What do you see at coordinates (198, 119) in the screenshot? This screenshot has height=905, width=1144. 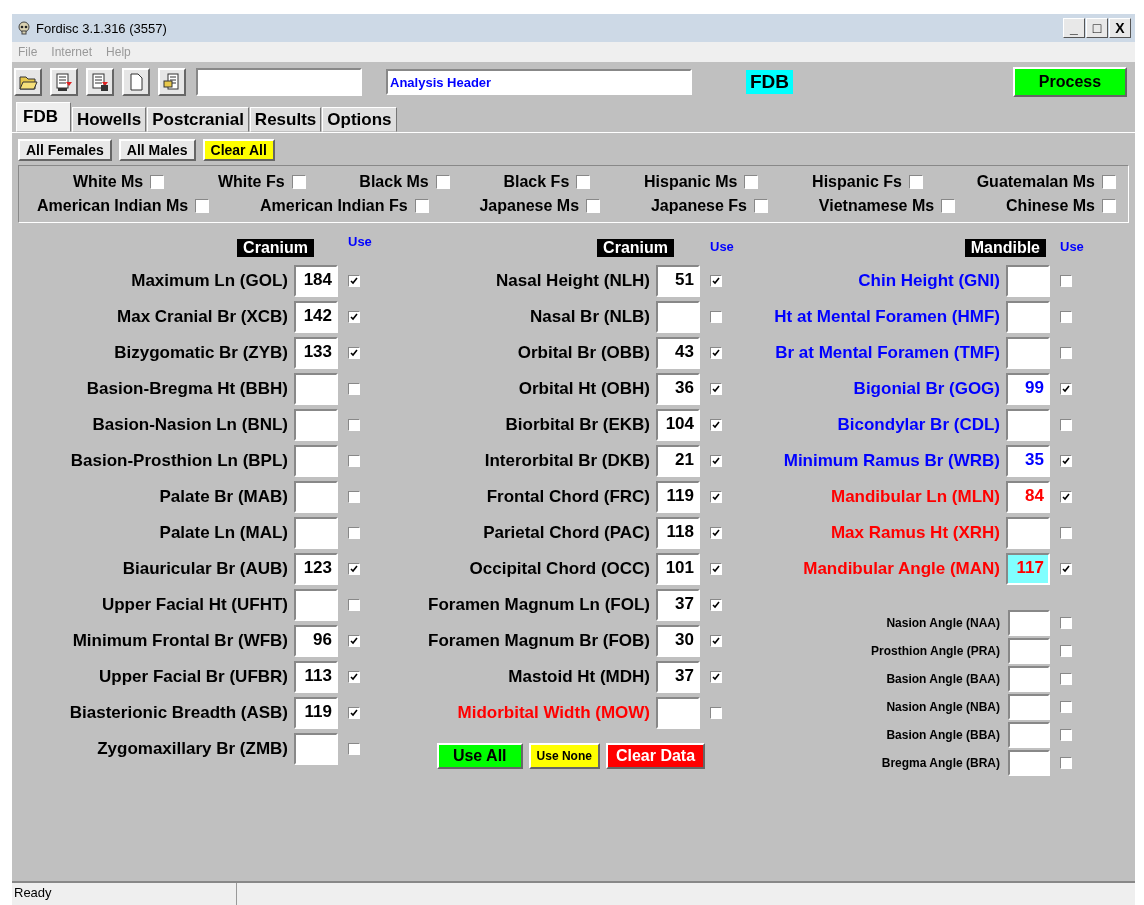 I see `tab: Postcranial` at bounding box center [198, 119].